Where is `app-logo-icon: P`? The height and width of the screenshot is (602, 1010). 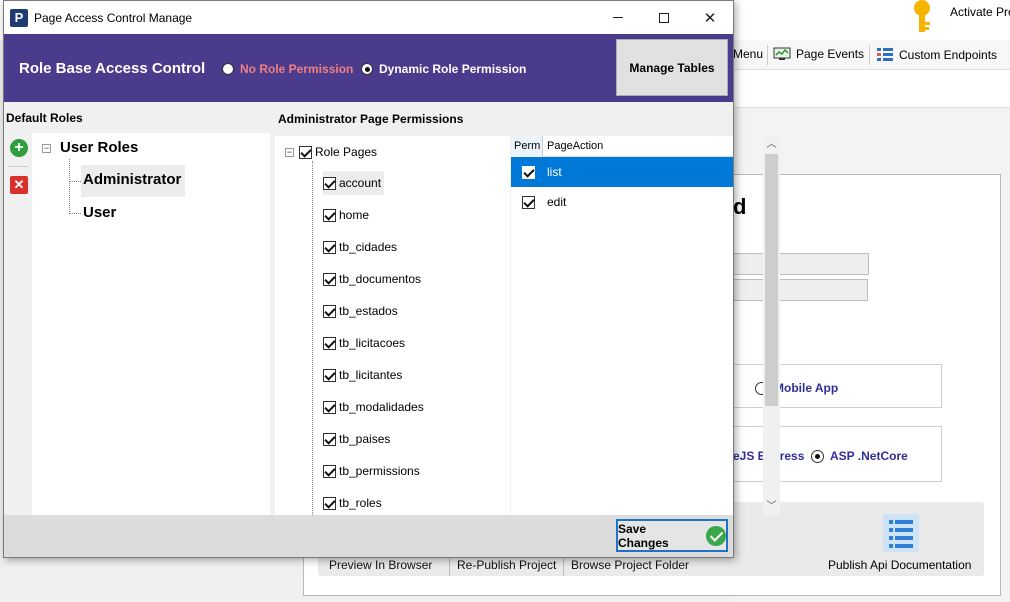 app-logo-icon: P is located at coordinates (19, 18).